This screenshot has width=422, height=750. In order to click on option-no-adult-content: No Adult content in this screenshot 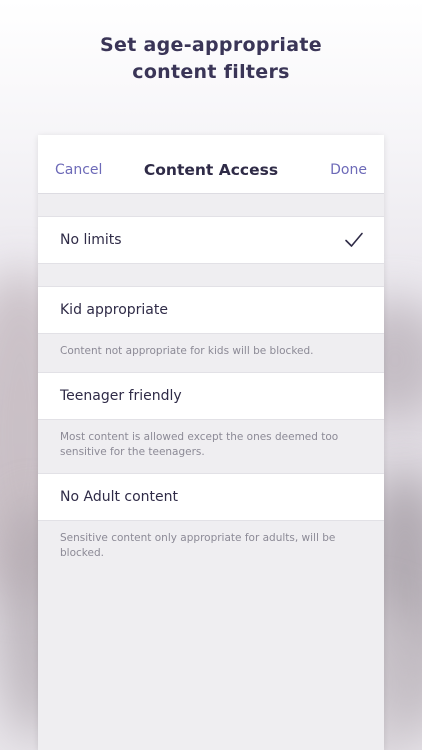, I will do `click(211, 497)`.